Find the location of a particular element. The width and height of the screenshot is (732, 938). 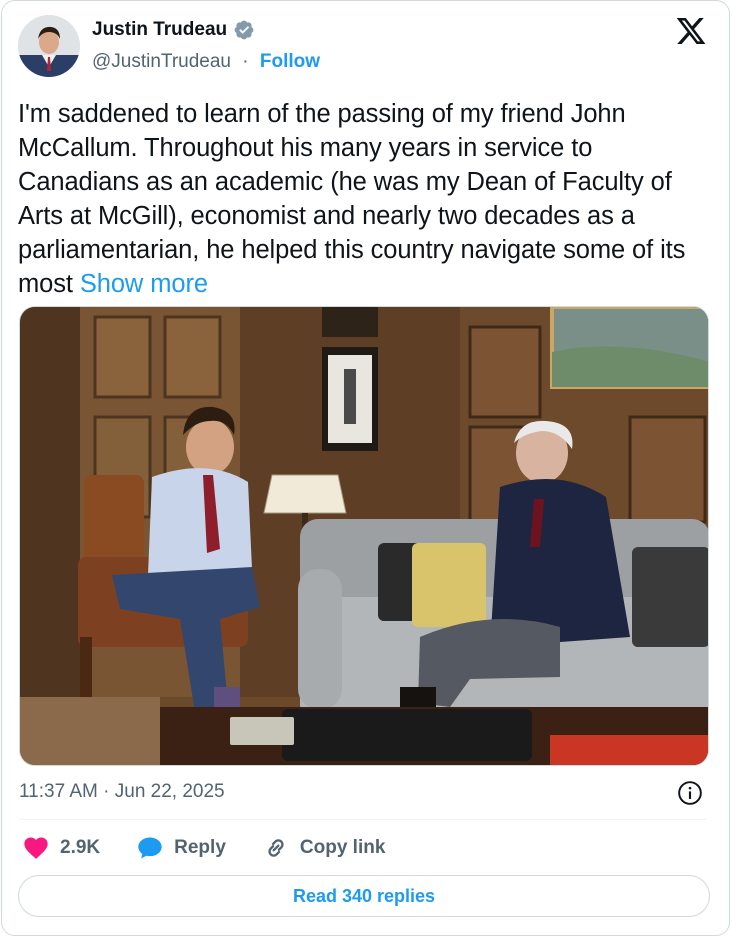

reply-button: Reply is located at coordinates (181, 848).